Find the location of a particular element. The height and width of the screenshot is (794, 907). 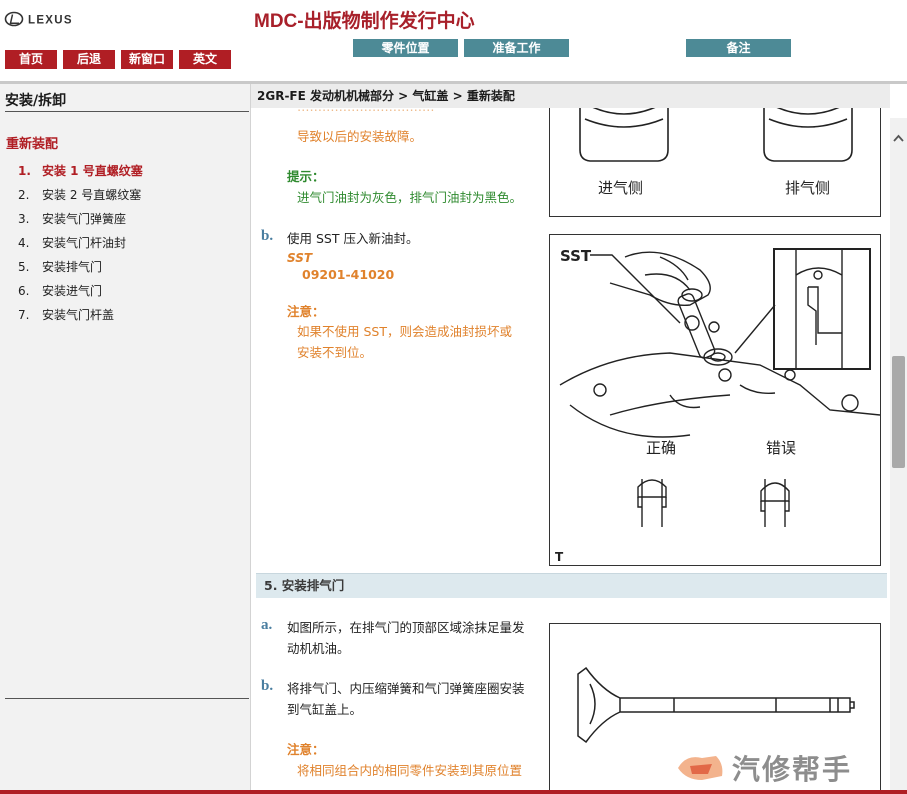

lexus-logo: LEXUS is located at coordinates (38, 19).